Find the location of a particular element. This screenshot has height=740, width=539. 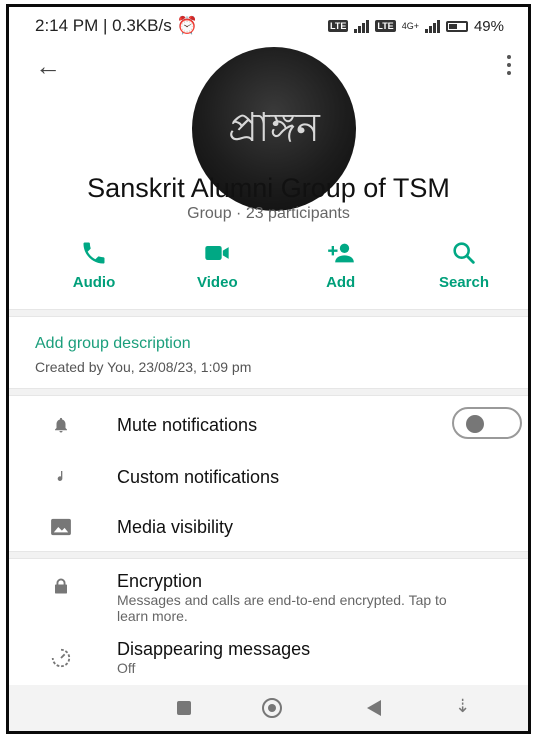

avatar-text: প্রাঙ্গন is located at coordinates (274, 127).